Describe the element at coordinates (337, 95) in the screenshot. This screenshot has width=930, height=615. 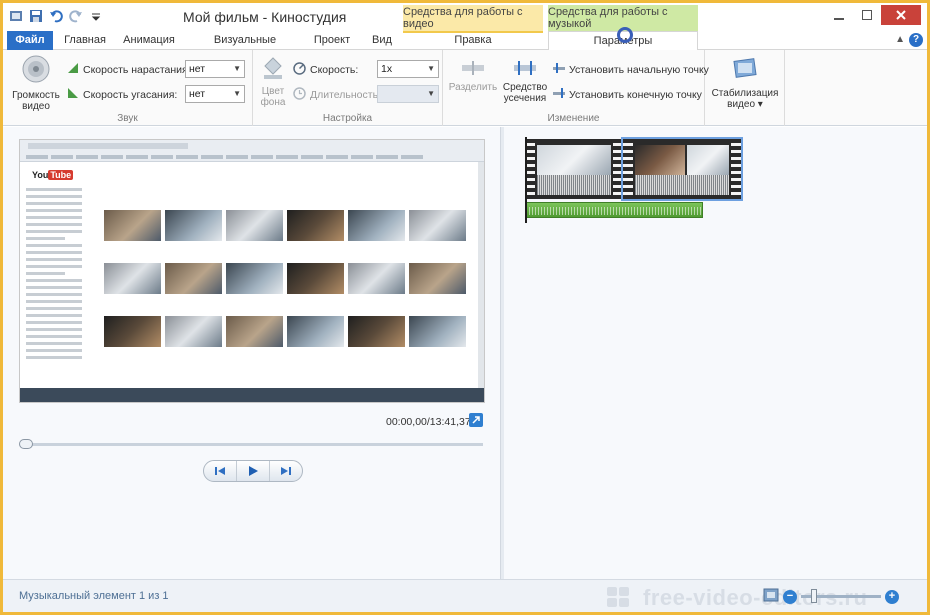
I see `duration-row: Длительность:` at that location.